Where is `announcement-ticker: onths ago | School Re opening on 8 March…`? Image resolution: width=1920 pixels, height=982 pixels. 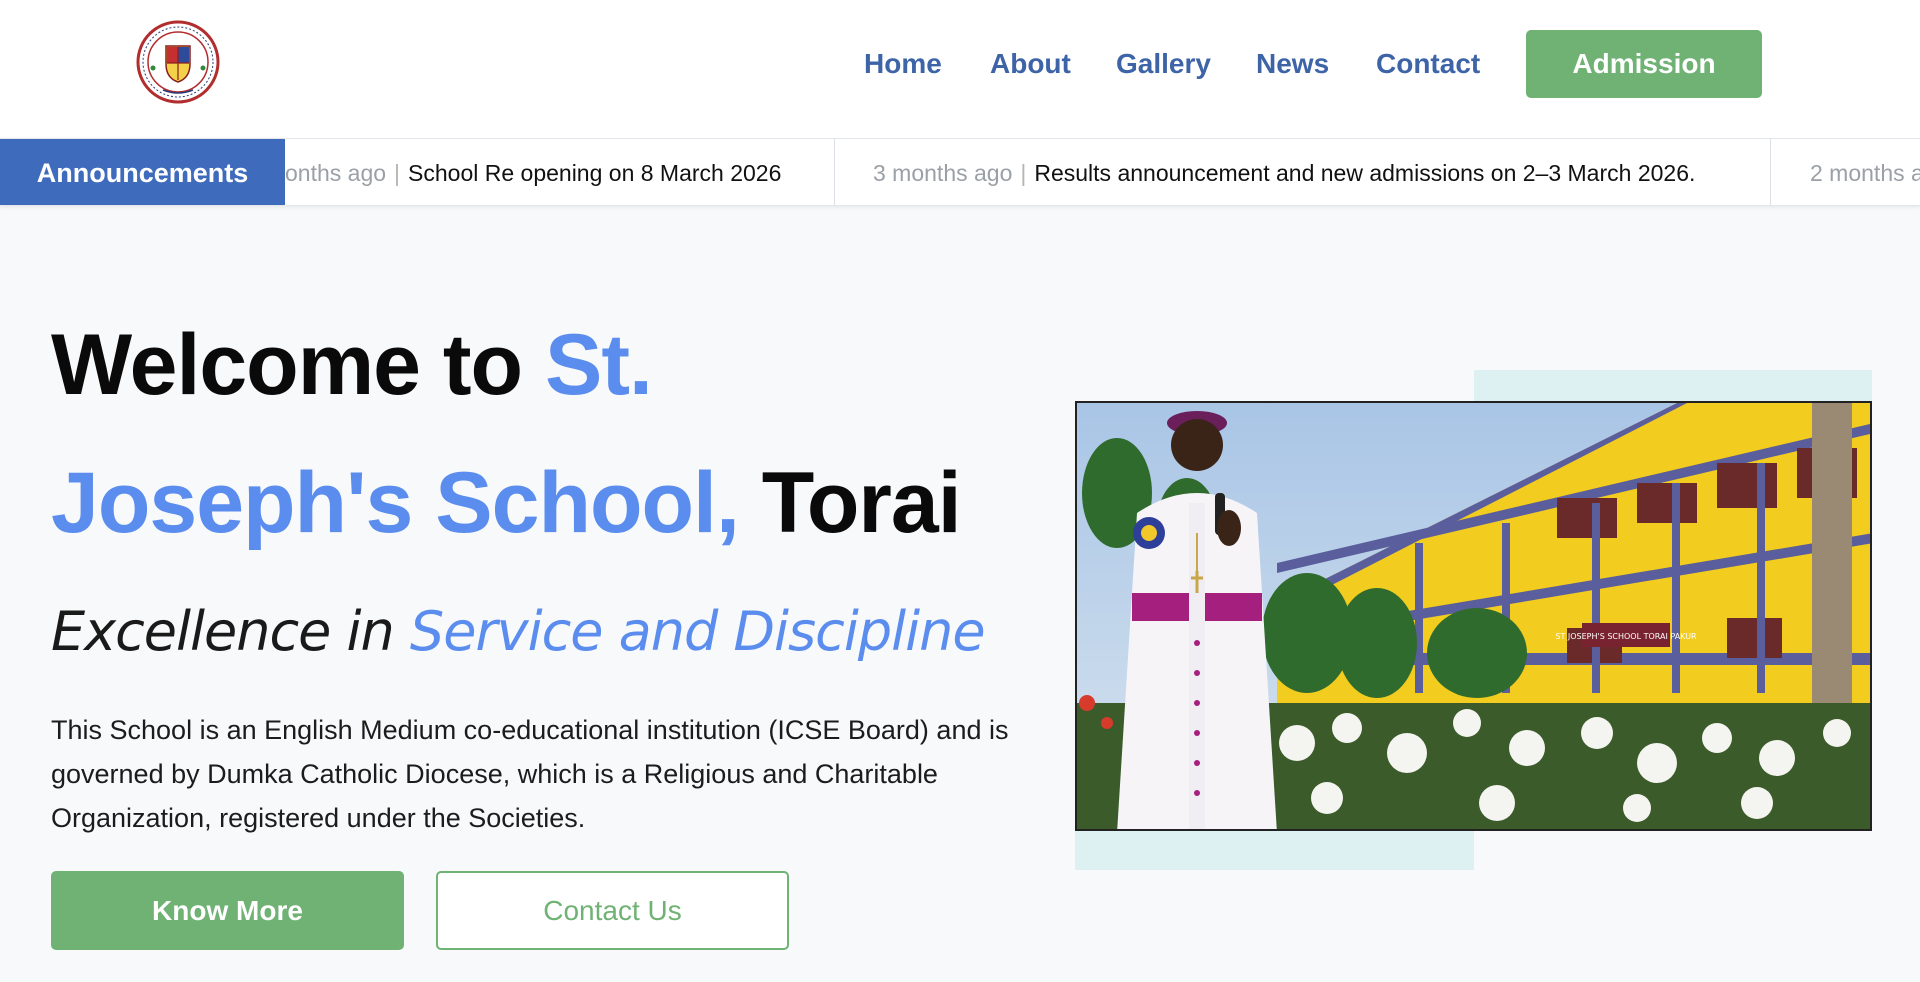 announcement-ticker: onths ago | School Re opening on 8 March… is located at coordinates (1102, 172).